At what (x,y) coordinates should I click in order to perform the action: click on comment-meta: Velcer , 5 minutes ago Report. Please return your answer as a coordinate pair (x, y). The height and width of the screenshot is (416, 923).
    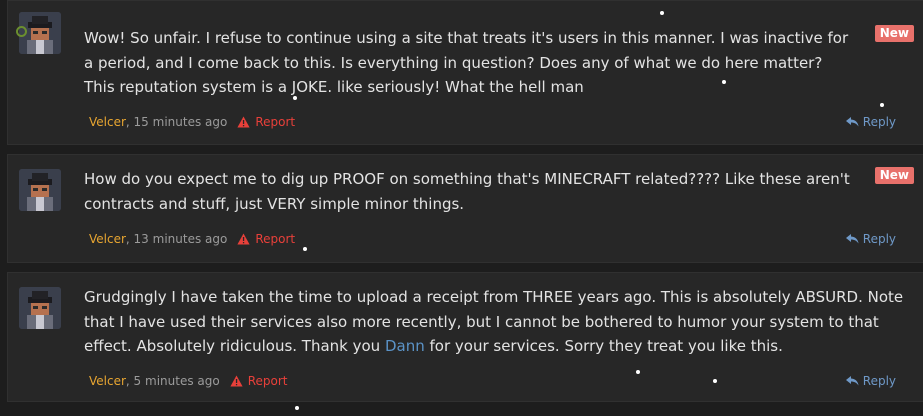
    Looking at the image, I should click on (188, 381).